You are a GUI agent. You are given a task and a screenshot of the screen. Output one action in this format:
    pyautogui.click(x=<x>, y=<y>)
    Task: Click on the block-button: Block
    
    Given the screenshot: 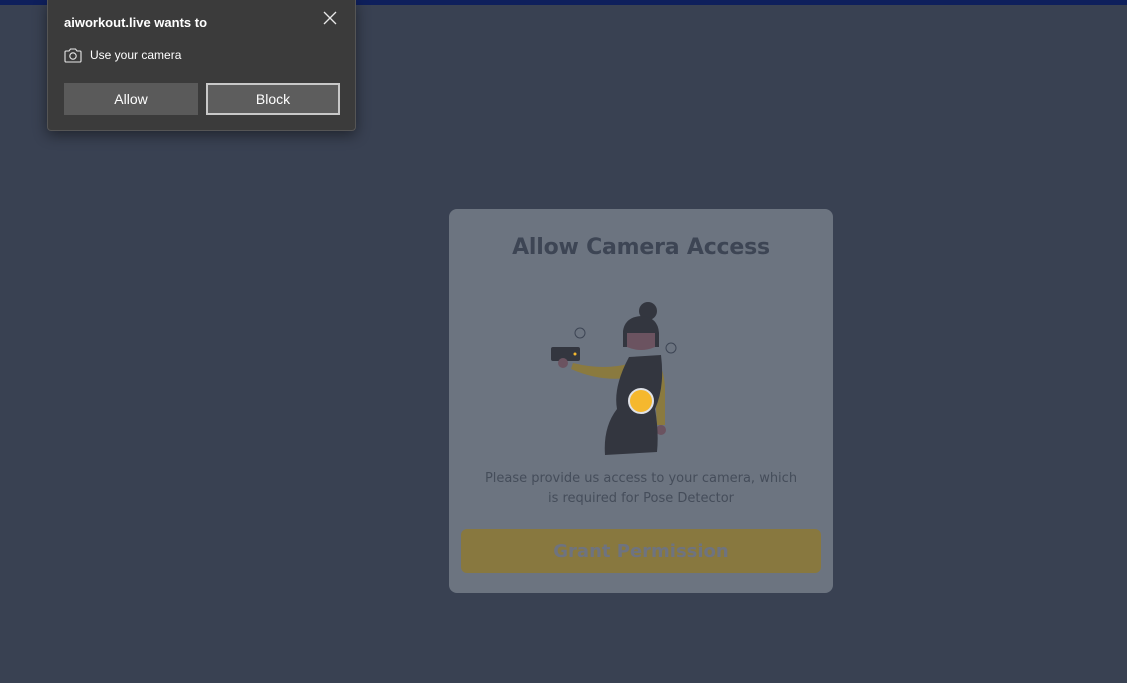 What is the action you would take?
    pyautogui.click(x=273, y=99)
    